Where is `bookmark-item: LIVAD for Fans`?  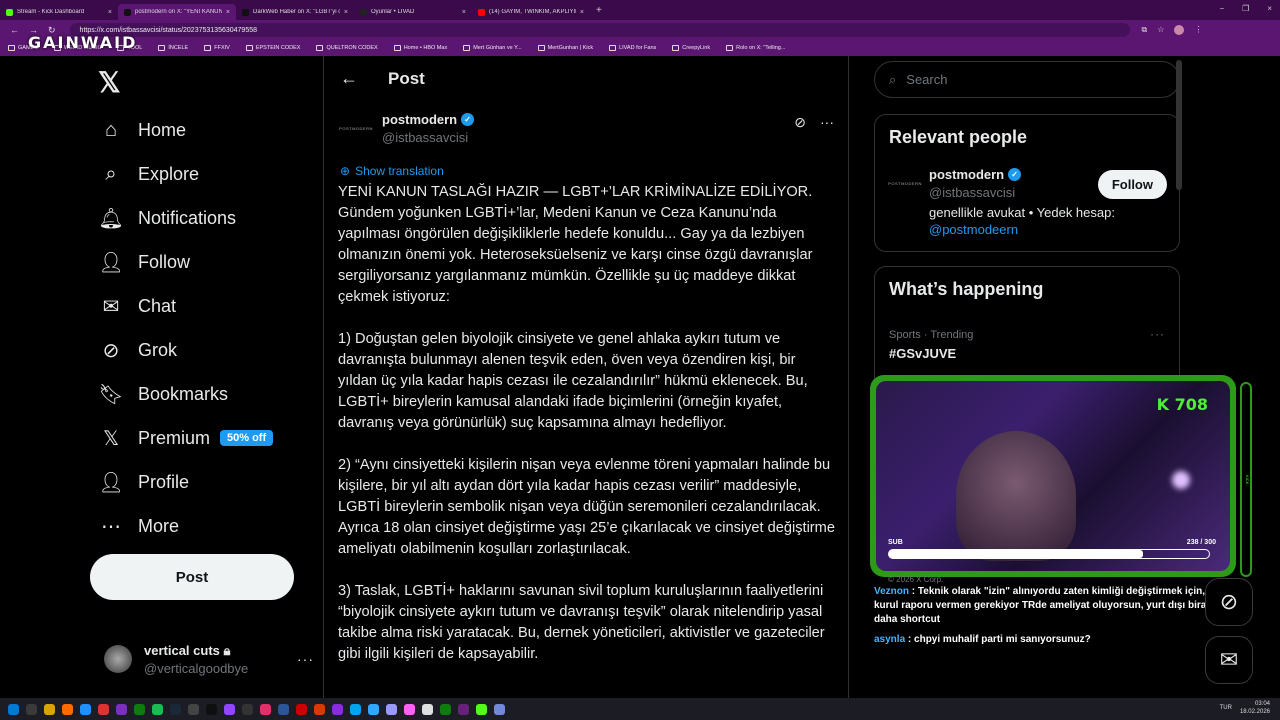
bookmark-item: LIVAD for Fans is located at coordinates (632, 48).